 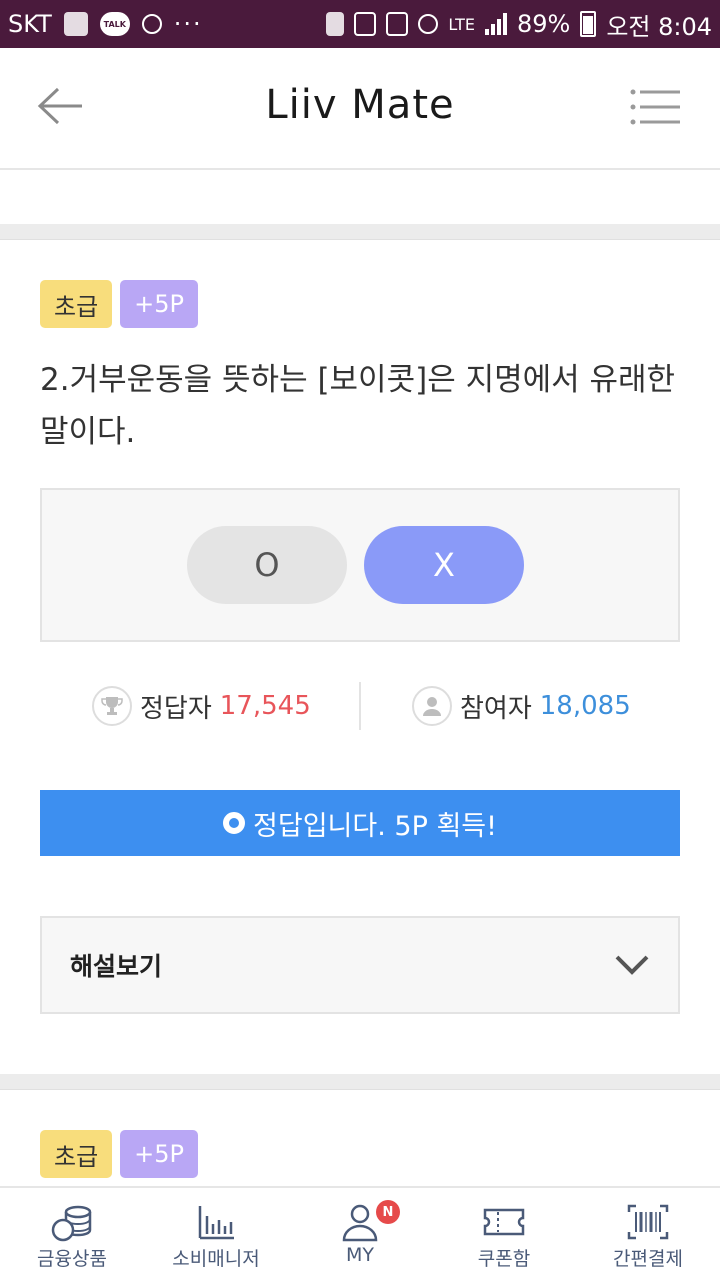 I want to click on coins-icon, so click(x=71, y=1223).